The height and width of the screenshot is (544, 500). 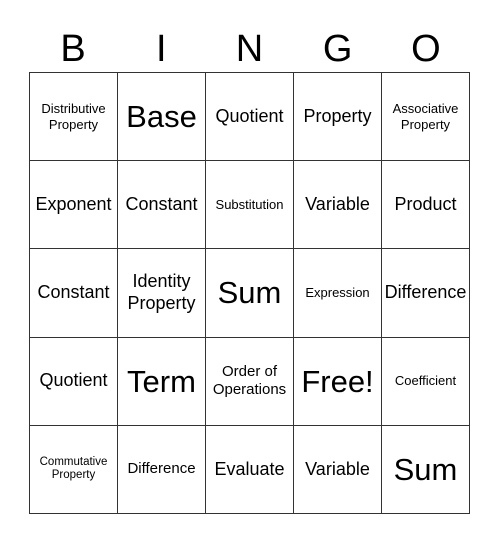 I want to click on header-letter-b: B, so click(x=73, y=49).